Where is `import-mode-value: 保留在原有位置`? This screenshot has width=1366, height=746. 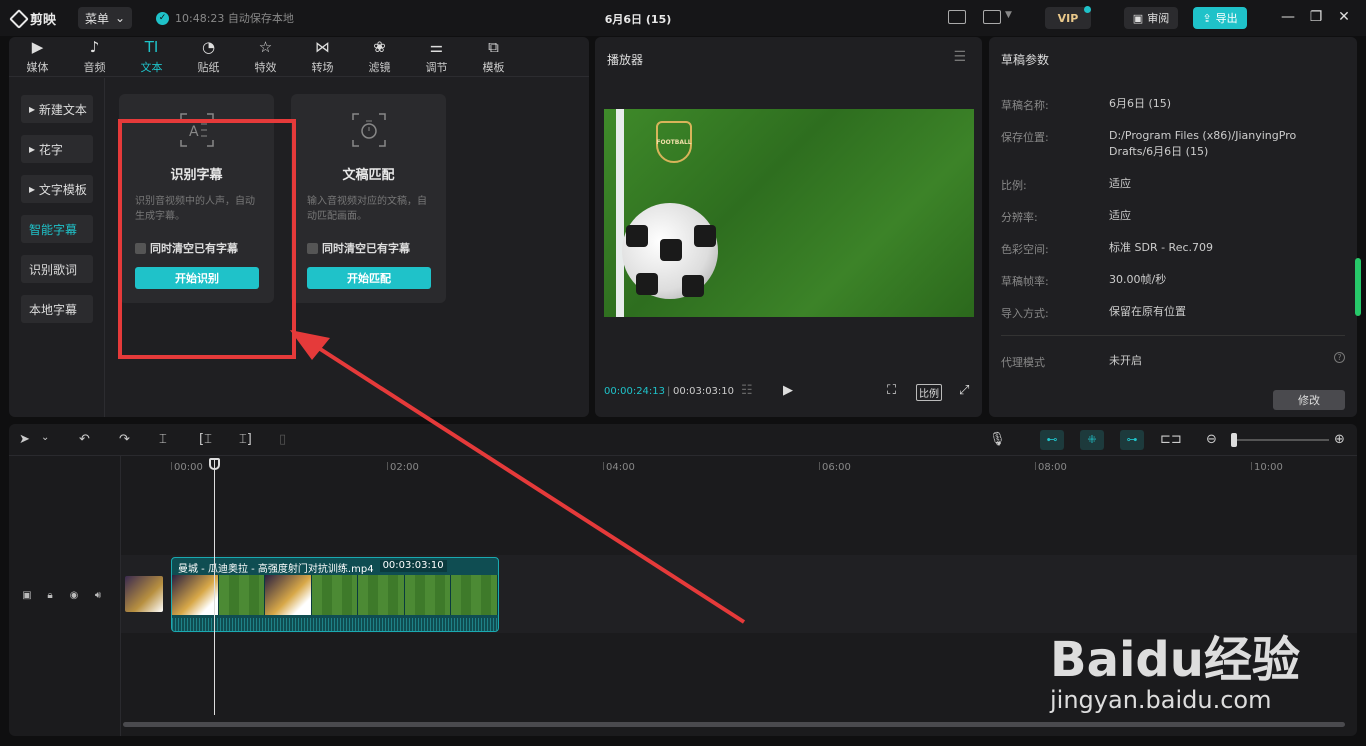 import-mode-value: 保留在原有位置 is located at coordinates (1147, 311).